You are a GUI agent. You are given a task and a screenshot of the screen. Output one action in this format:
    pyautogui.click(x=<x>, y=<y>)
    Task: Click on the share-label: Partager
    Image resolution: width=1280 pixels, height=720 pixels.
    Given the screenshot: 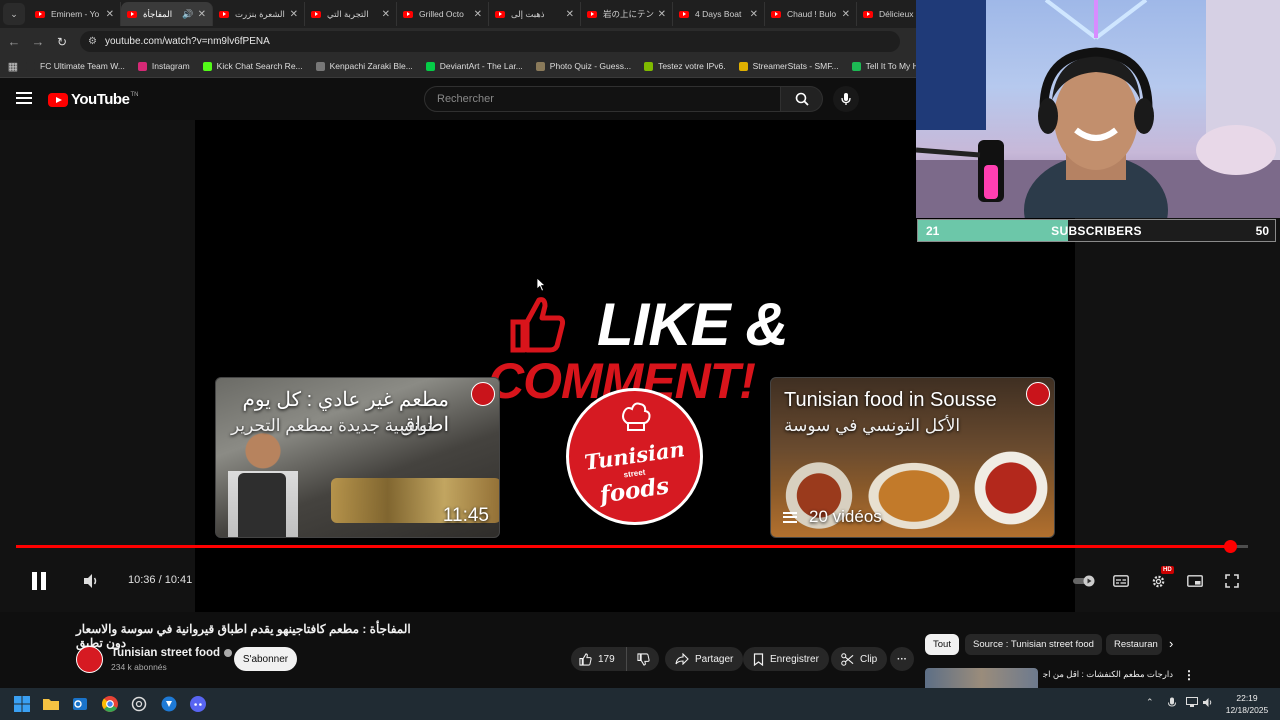 What is the action you would take?
    pyautogui.click(x=714, y=659)
    